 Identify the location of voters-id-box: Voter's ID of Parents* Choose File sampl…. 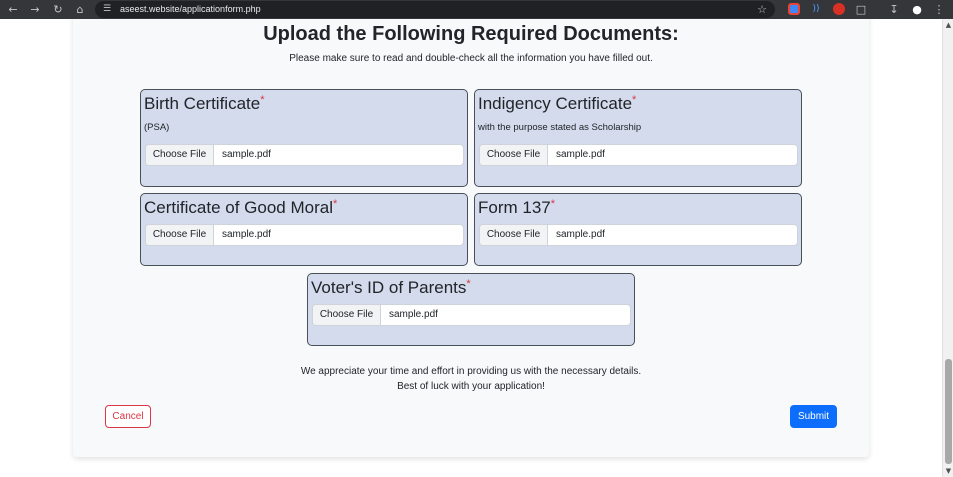
(471, 309).